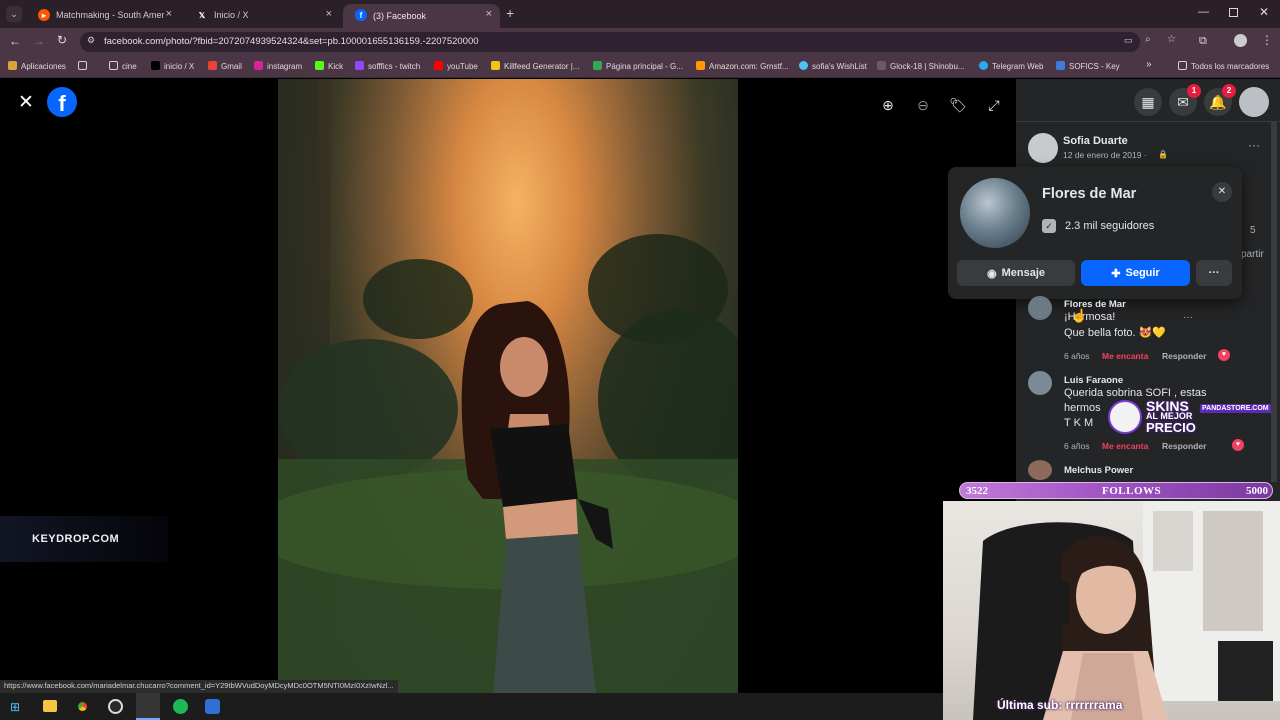 Image resolution: width=1280 pixels, height=720 pixels. Describe the element at coordinates (833, 66) in the screenshot. I see `bookmark-wishlist: sofia's WishList` at that location.